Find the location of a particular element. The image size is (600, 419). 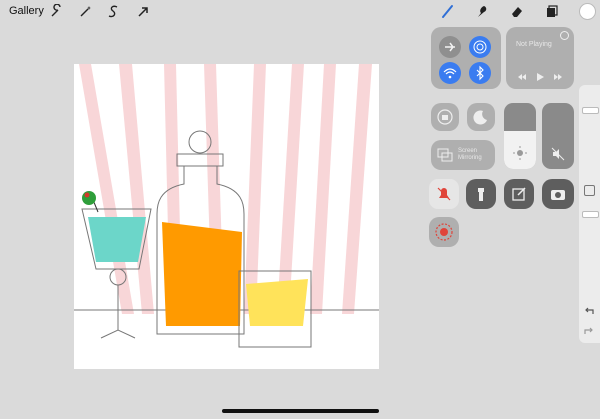

flashlight-icon is located at coordinates (481, 194).